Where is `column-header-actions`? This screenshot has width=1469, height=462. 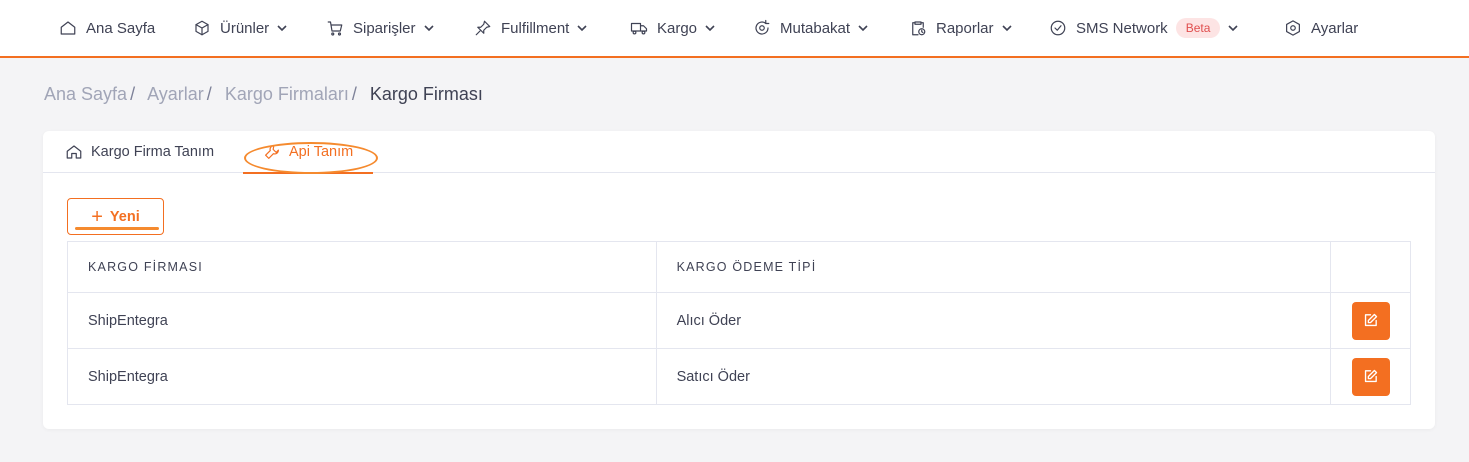 column-header-actions is located at coordinates (1370, 267).